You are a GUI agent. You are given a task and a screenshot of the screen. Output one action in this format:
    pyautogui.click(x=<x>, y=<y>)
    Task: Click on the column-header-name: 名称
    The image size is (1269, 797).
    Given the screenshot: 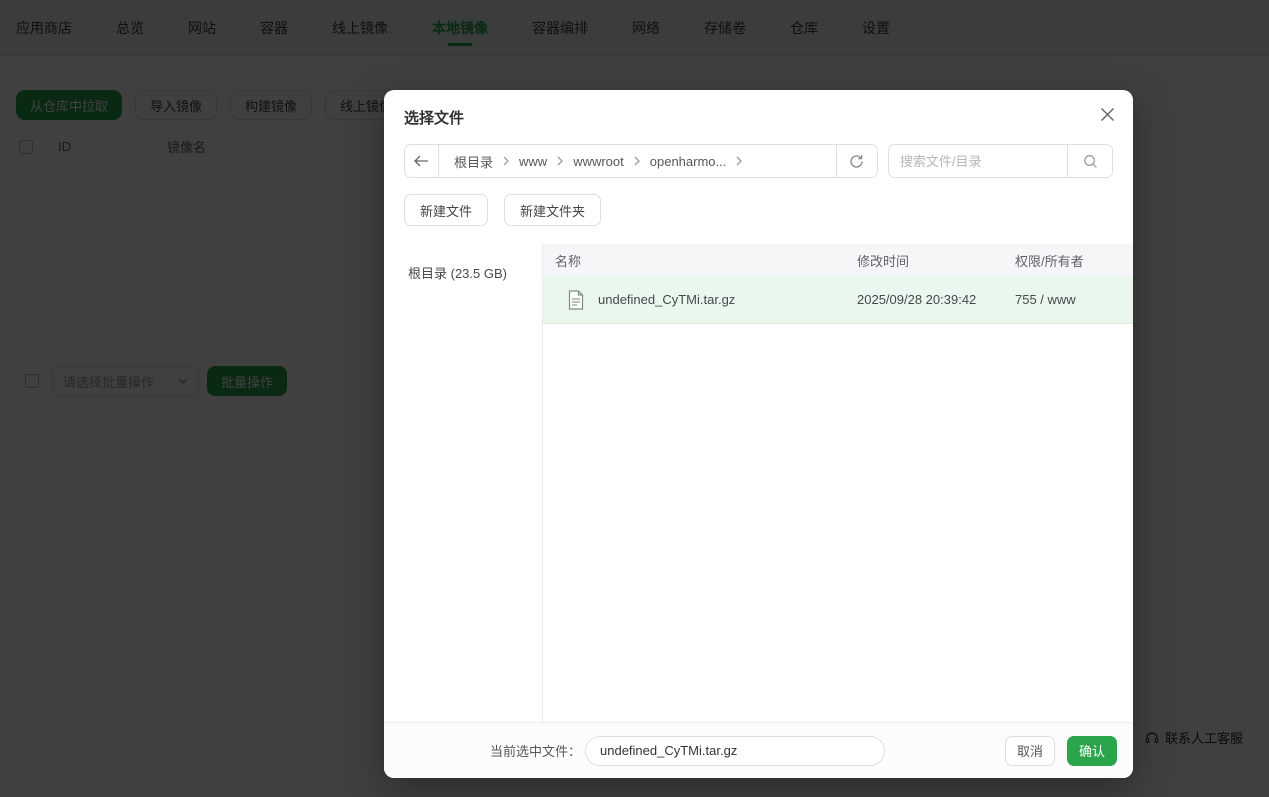 What is the action you would take?
    pyautogui.click(x=568, y=261)
    